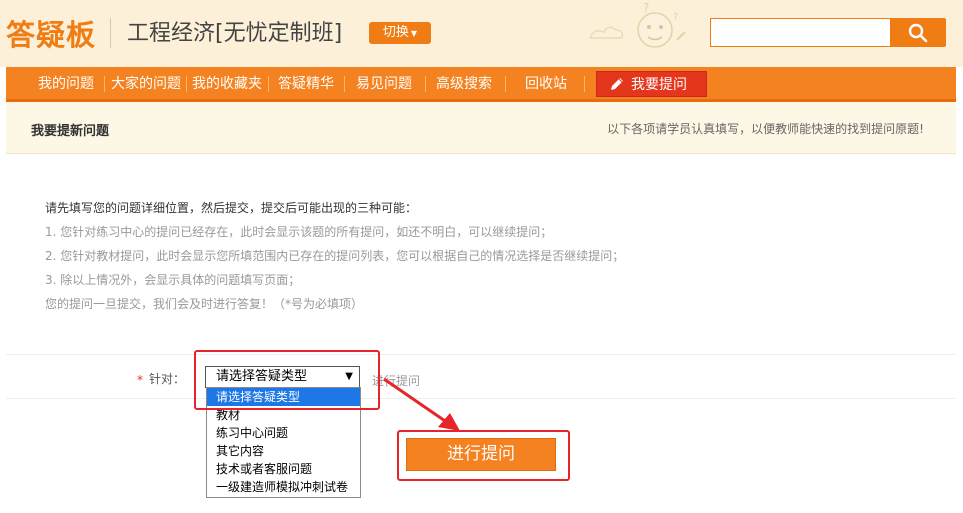  What do you see at coordinates (481, 33) in the screenshot?
I see `header: 答疑板 工程经济[无忧定制班] 切换 ▼ ? ?` at bounding box center [481, 33].